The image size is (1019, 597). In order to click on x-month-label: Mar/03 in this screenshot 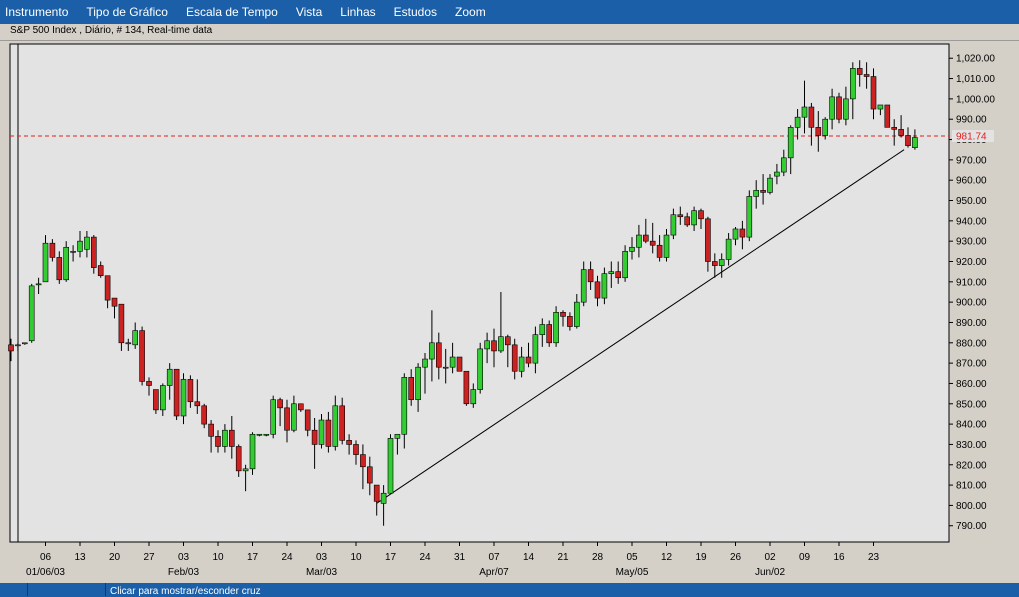, I will do `click(322, 572)`.